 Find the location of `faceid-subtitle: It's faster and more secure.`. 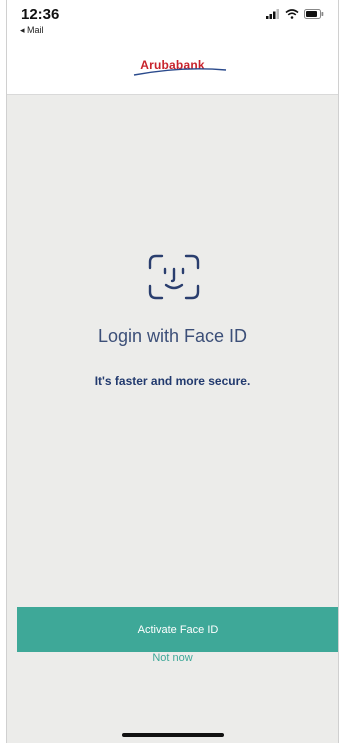

faceid-subtitle: It's faster and more secure. is located at coordinates (172, 381).